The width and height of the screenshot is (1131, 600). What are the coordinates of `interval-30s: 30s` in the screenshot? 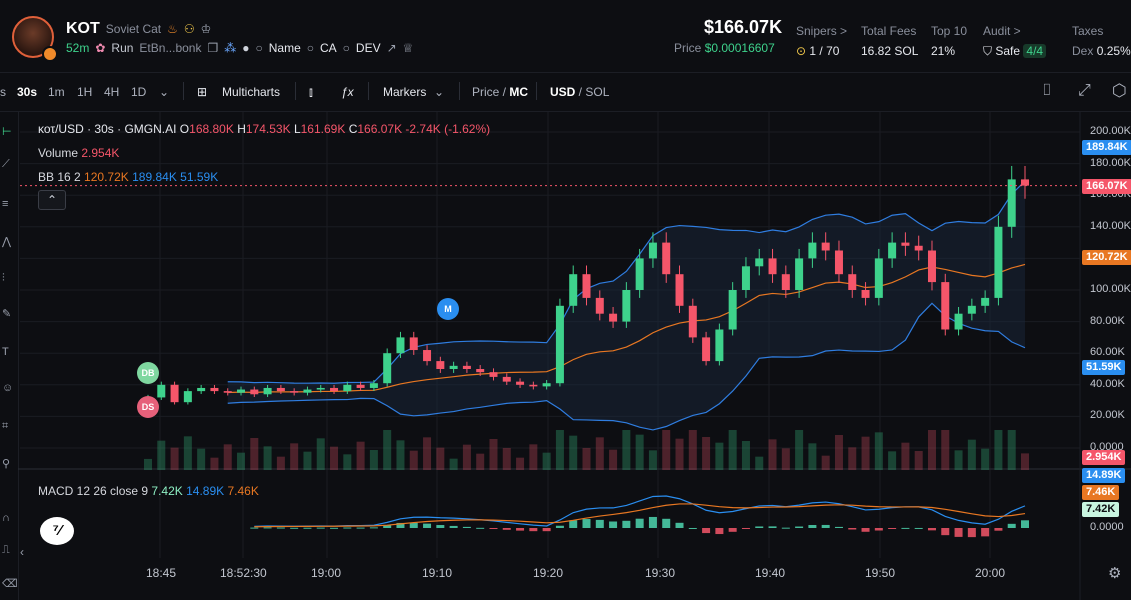 It's located at (27, 92).